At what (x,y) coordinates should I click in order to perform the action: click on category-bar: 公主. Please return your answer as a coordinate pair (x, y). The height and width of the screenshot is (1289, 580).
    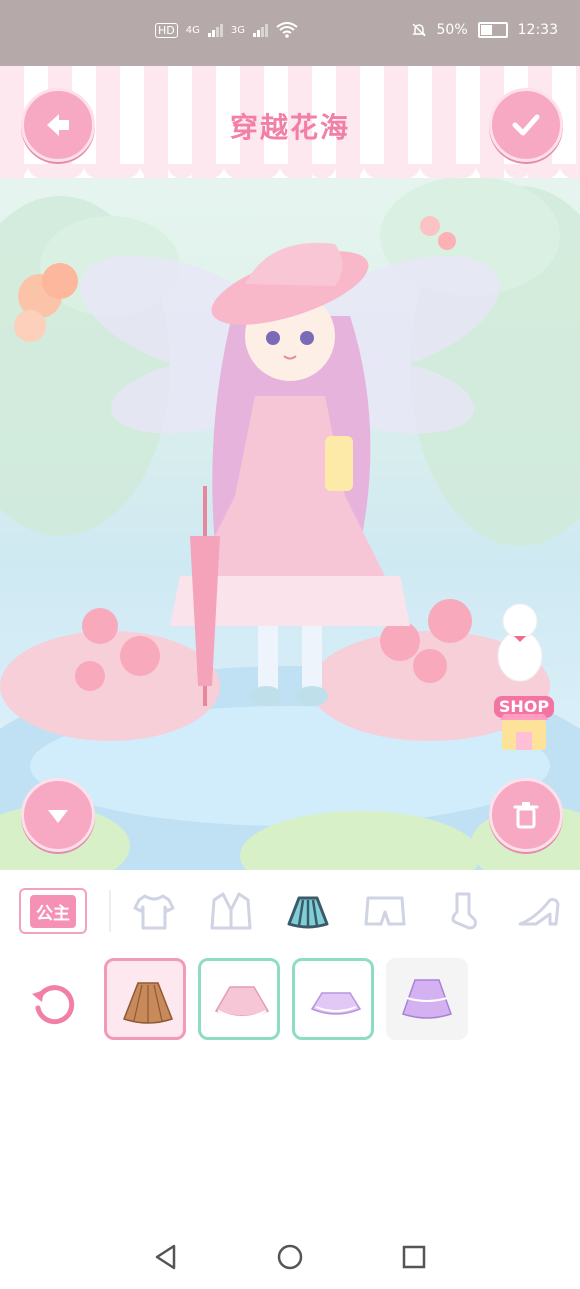
    Looking at the image, I should click on (290, 911).